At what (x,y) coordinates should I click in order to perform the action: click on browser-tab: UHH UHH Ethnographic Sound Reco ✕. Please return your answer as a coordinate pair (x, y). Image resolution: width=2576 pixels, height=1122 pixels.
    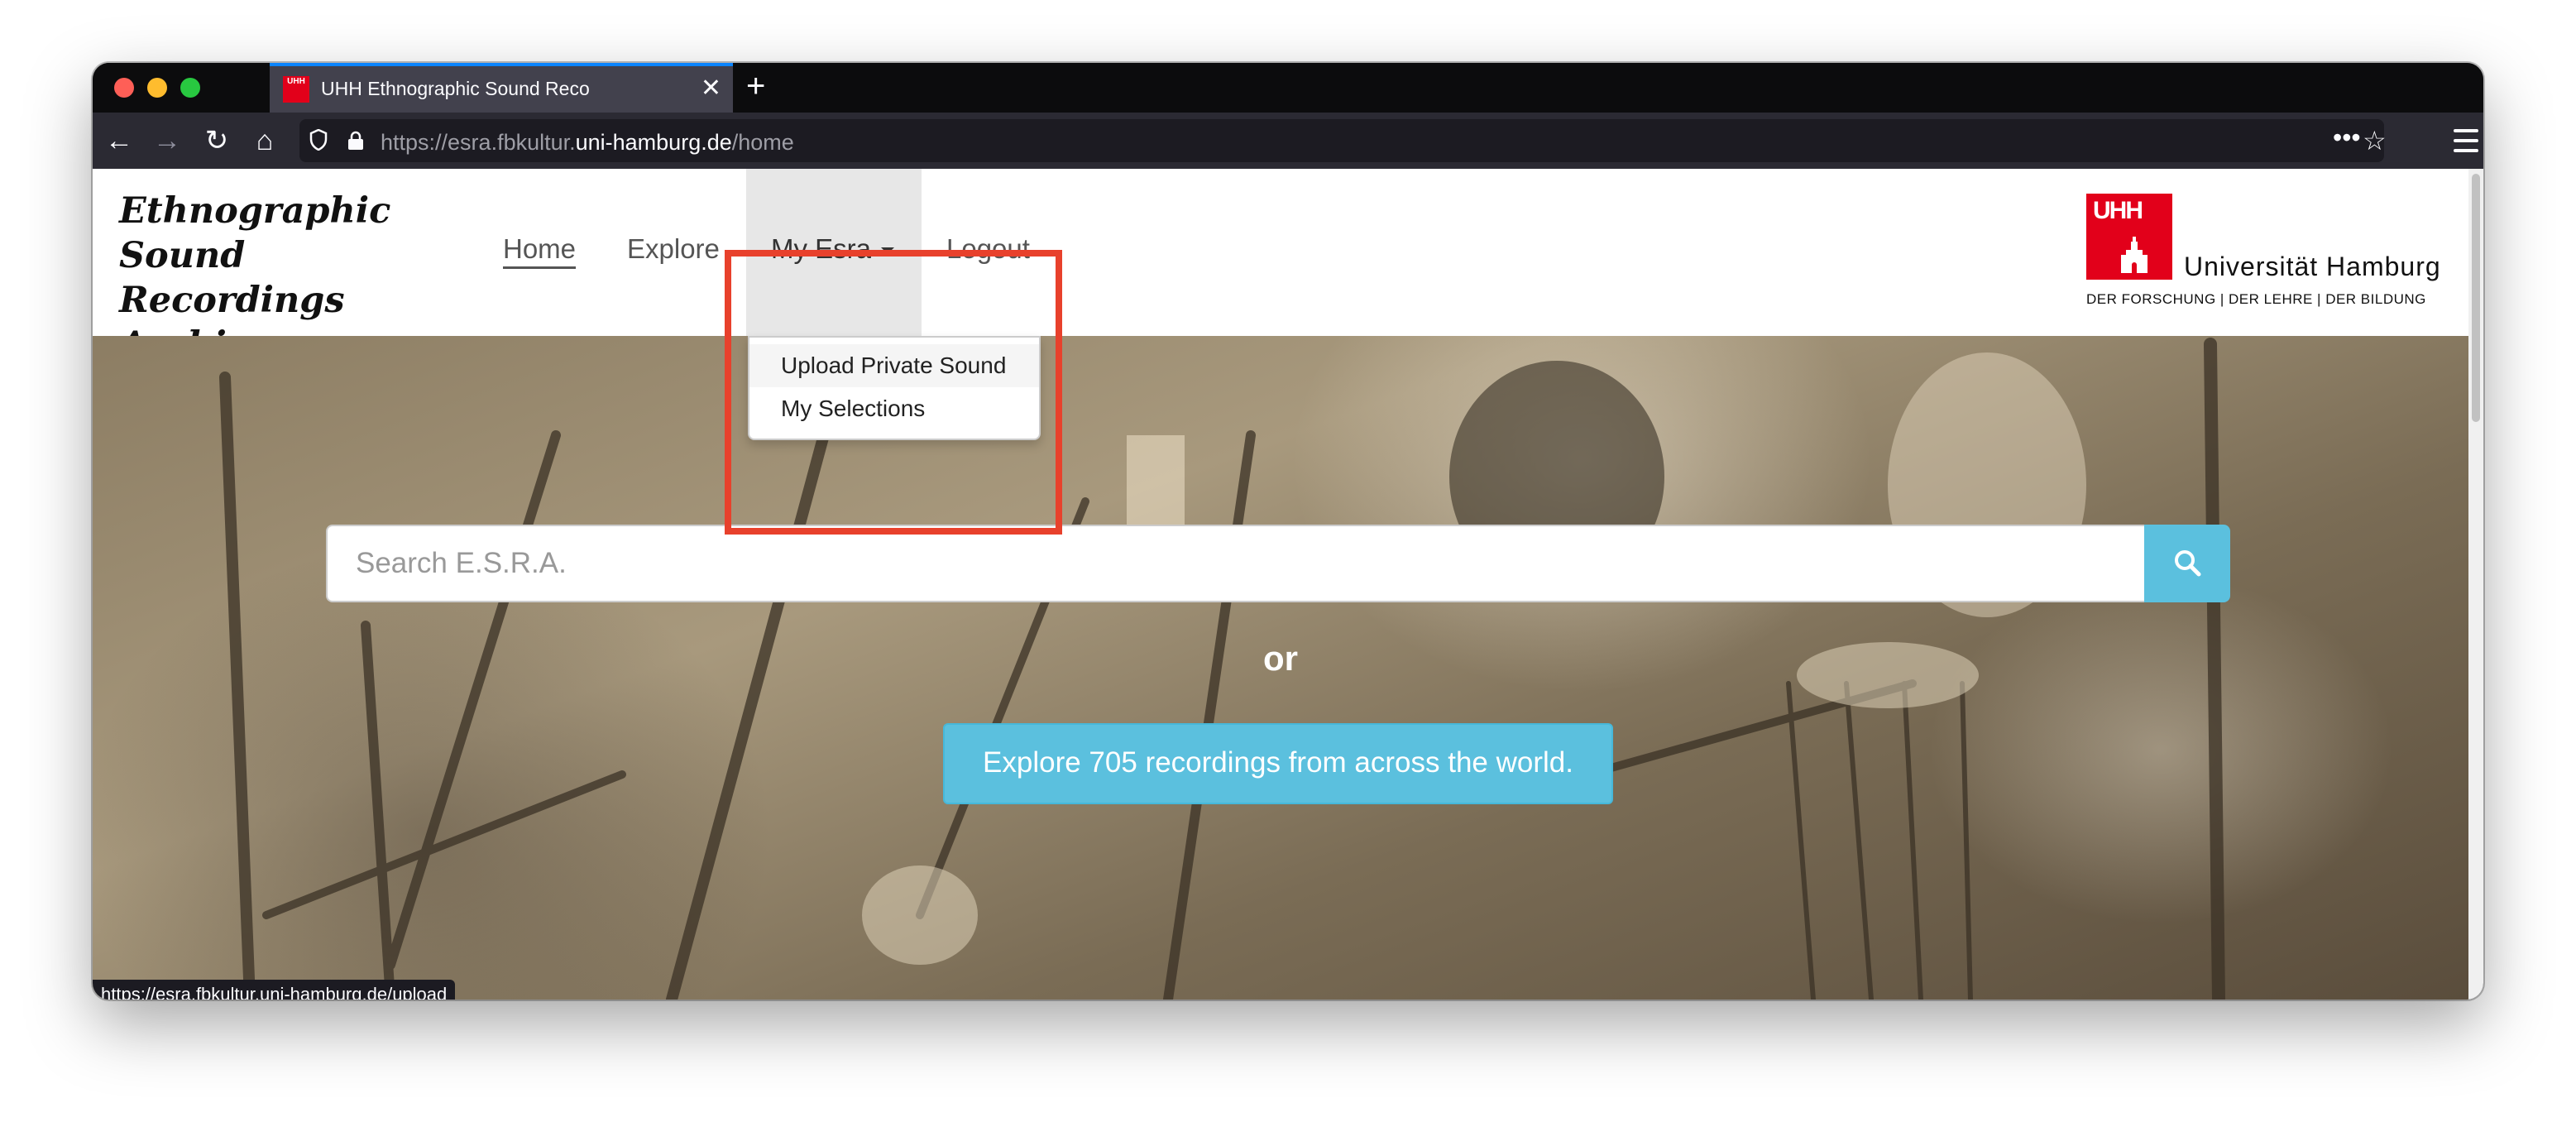
    Looking at the image, I should click on (501, 88).